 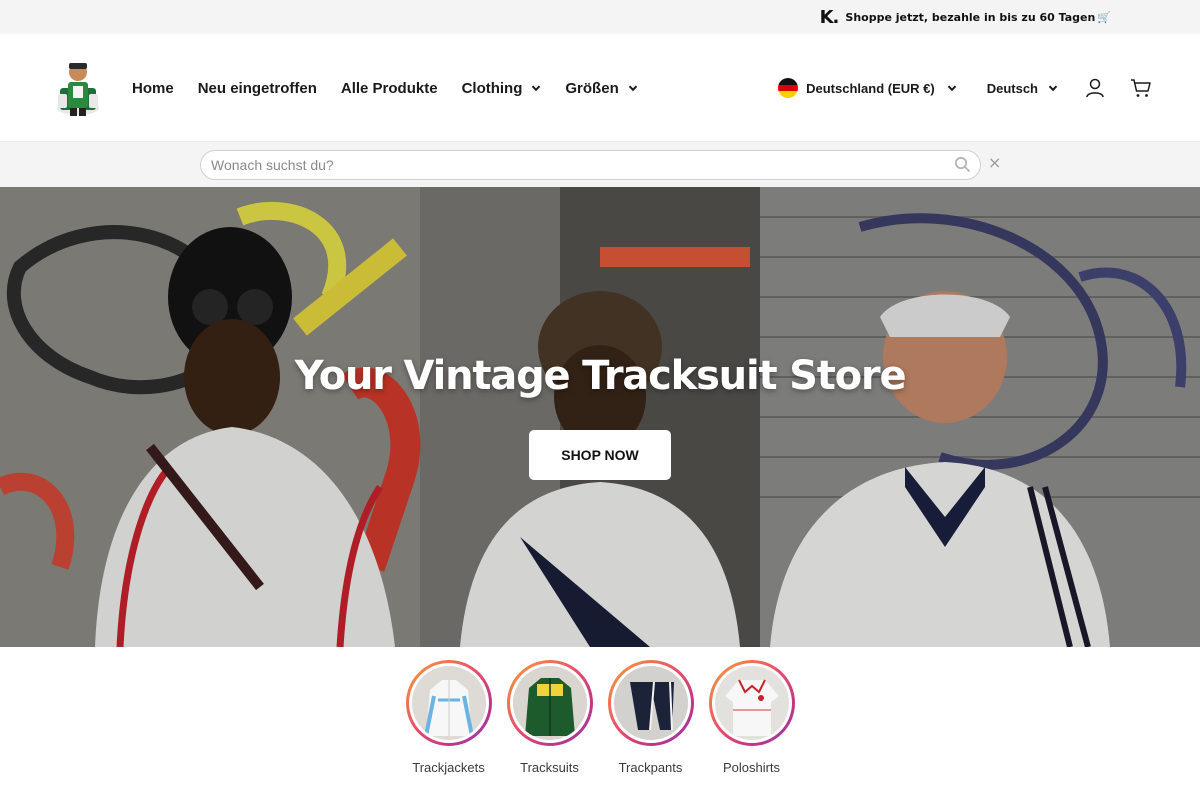 I want to click on poloshirt-thumbnail-icon, so click(x=751, y=703).